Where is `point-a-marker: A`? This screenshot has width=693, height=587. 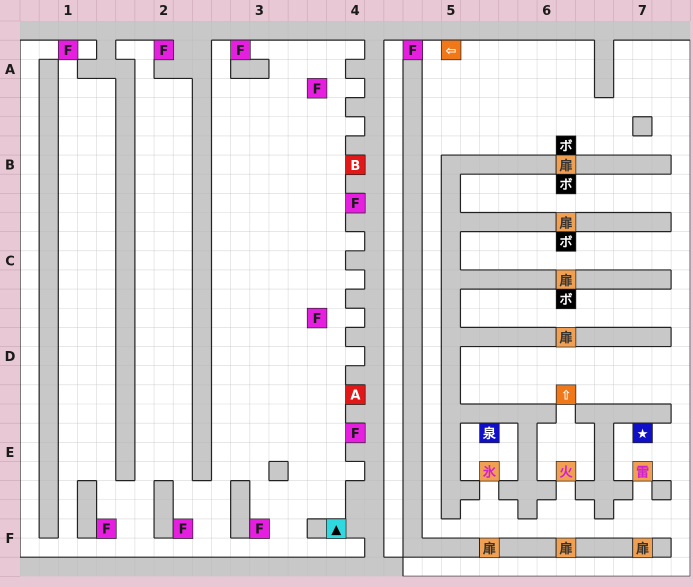
point-a-marker: A is located at coordinates (355, 394).